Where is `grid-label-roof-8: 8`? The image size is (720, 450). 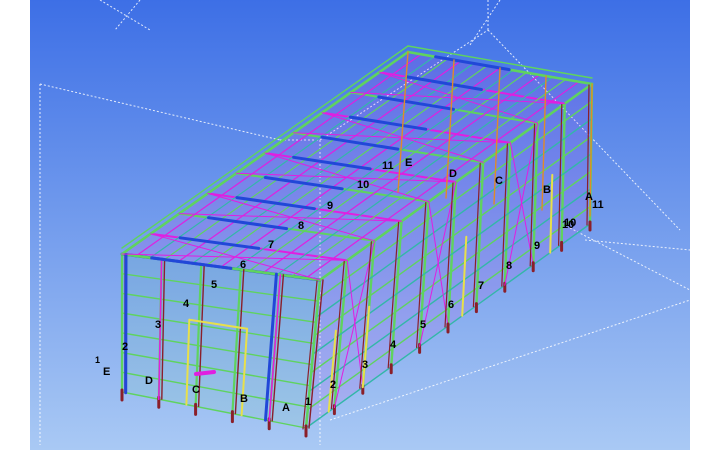
grid-label-roof-8: 8 is located at coordinates (301, 226).